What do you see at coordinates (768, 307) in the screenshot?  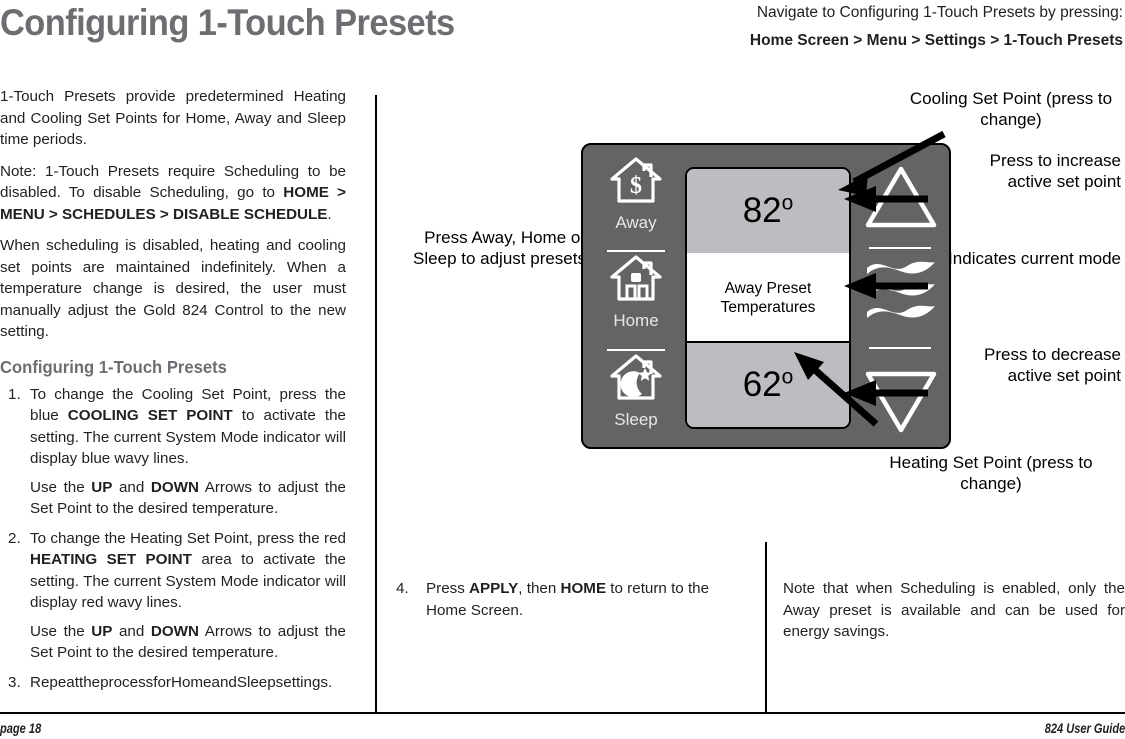 I see `display-label-line2: Temperatures` at bounding box center [768, 307].